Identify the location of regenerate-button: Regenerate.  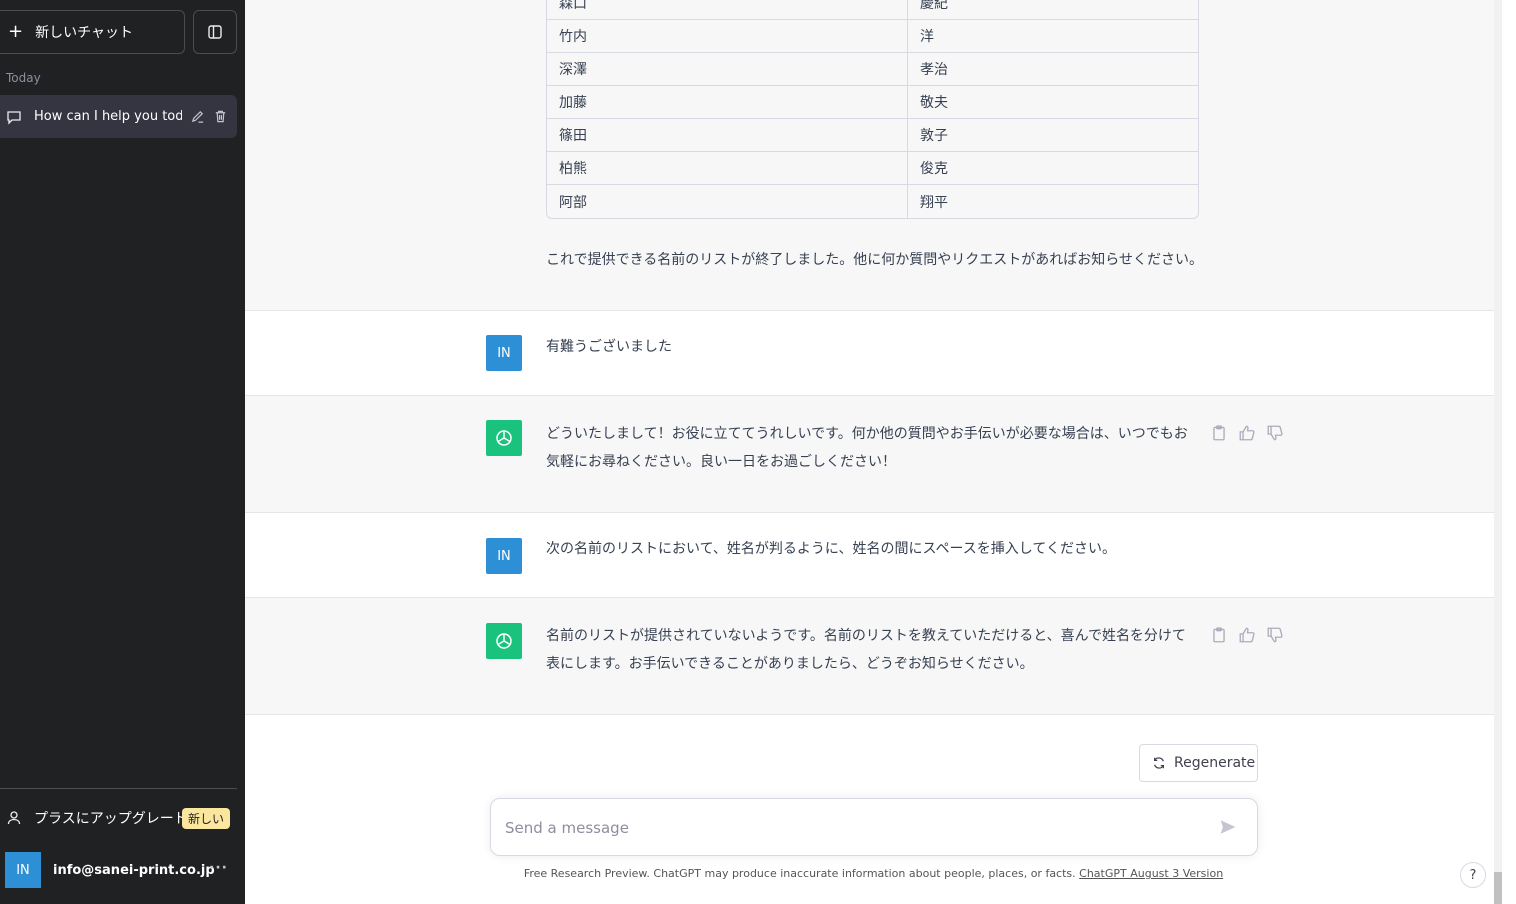
(1198, 763).